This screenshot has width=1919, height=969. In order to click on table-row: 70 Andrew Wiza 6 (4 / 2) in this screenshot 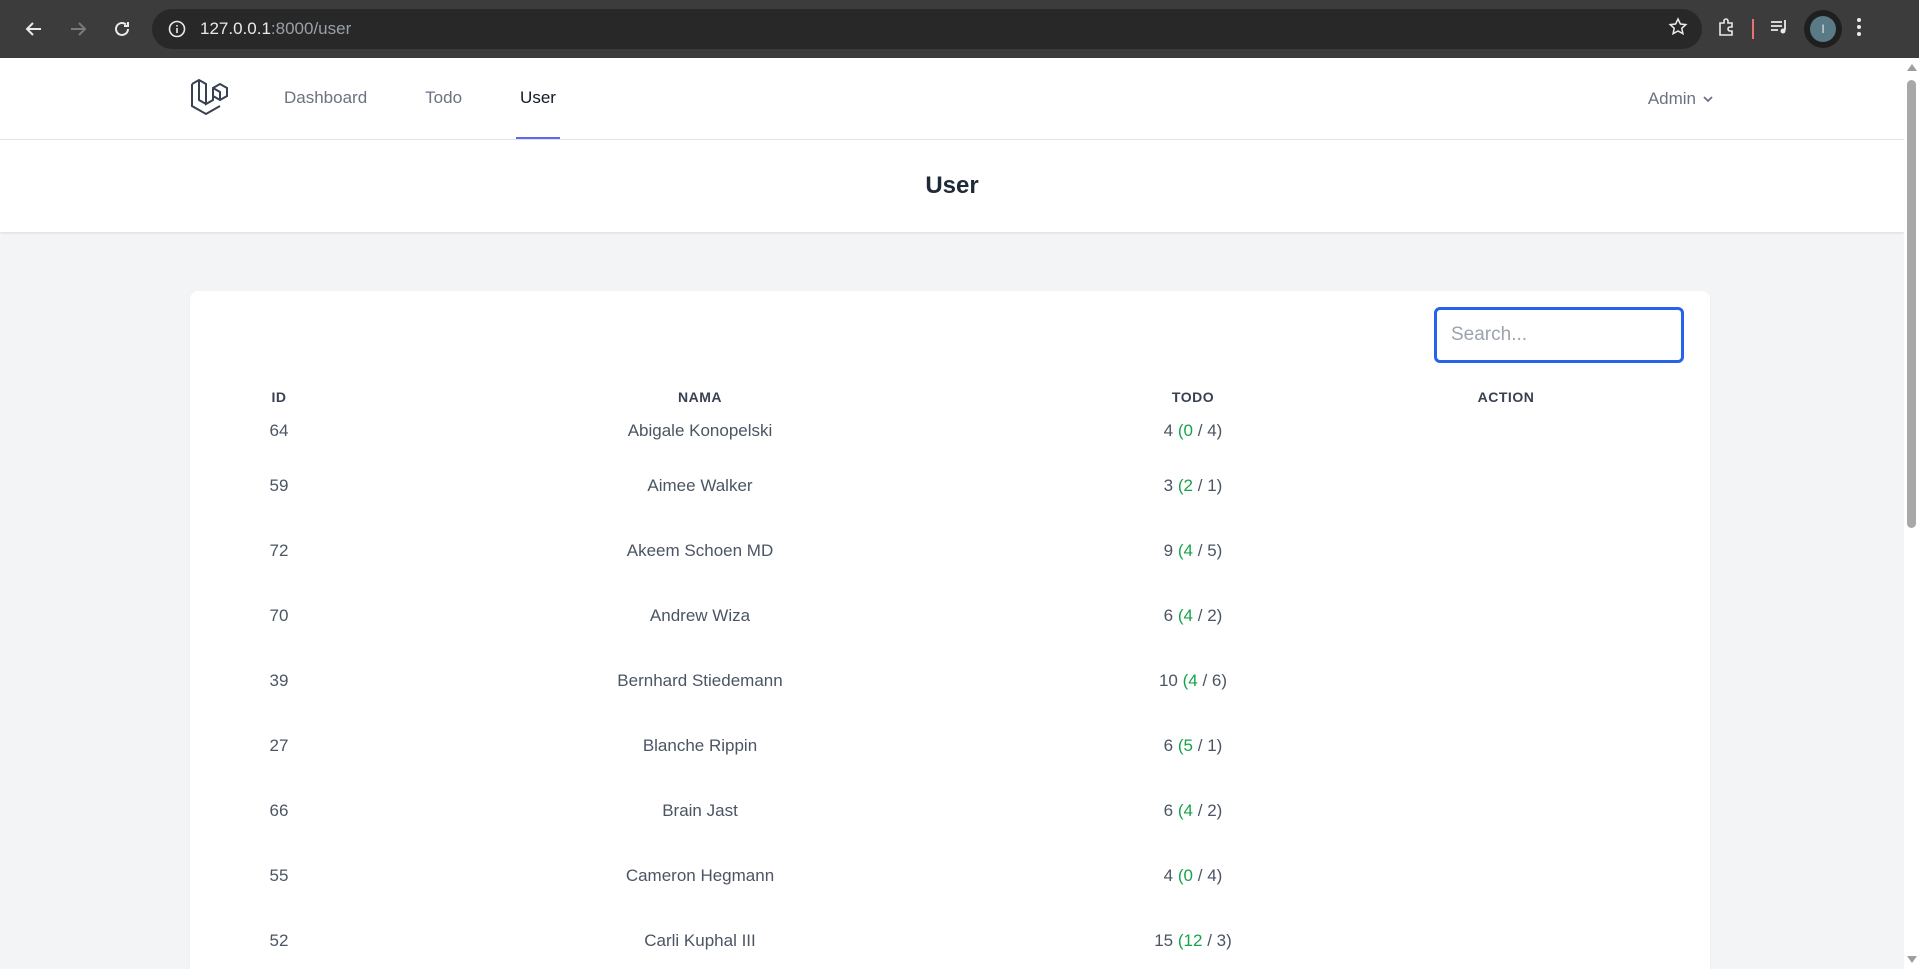, I will do `click(950, 615)`.